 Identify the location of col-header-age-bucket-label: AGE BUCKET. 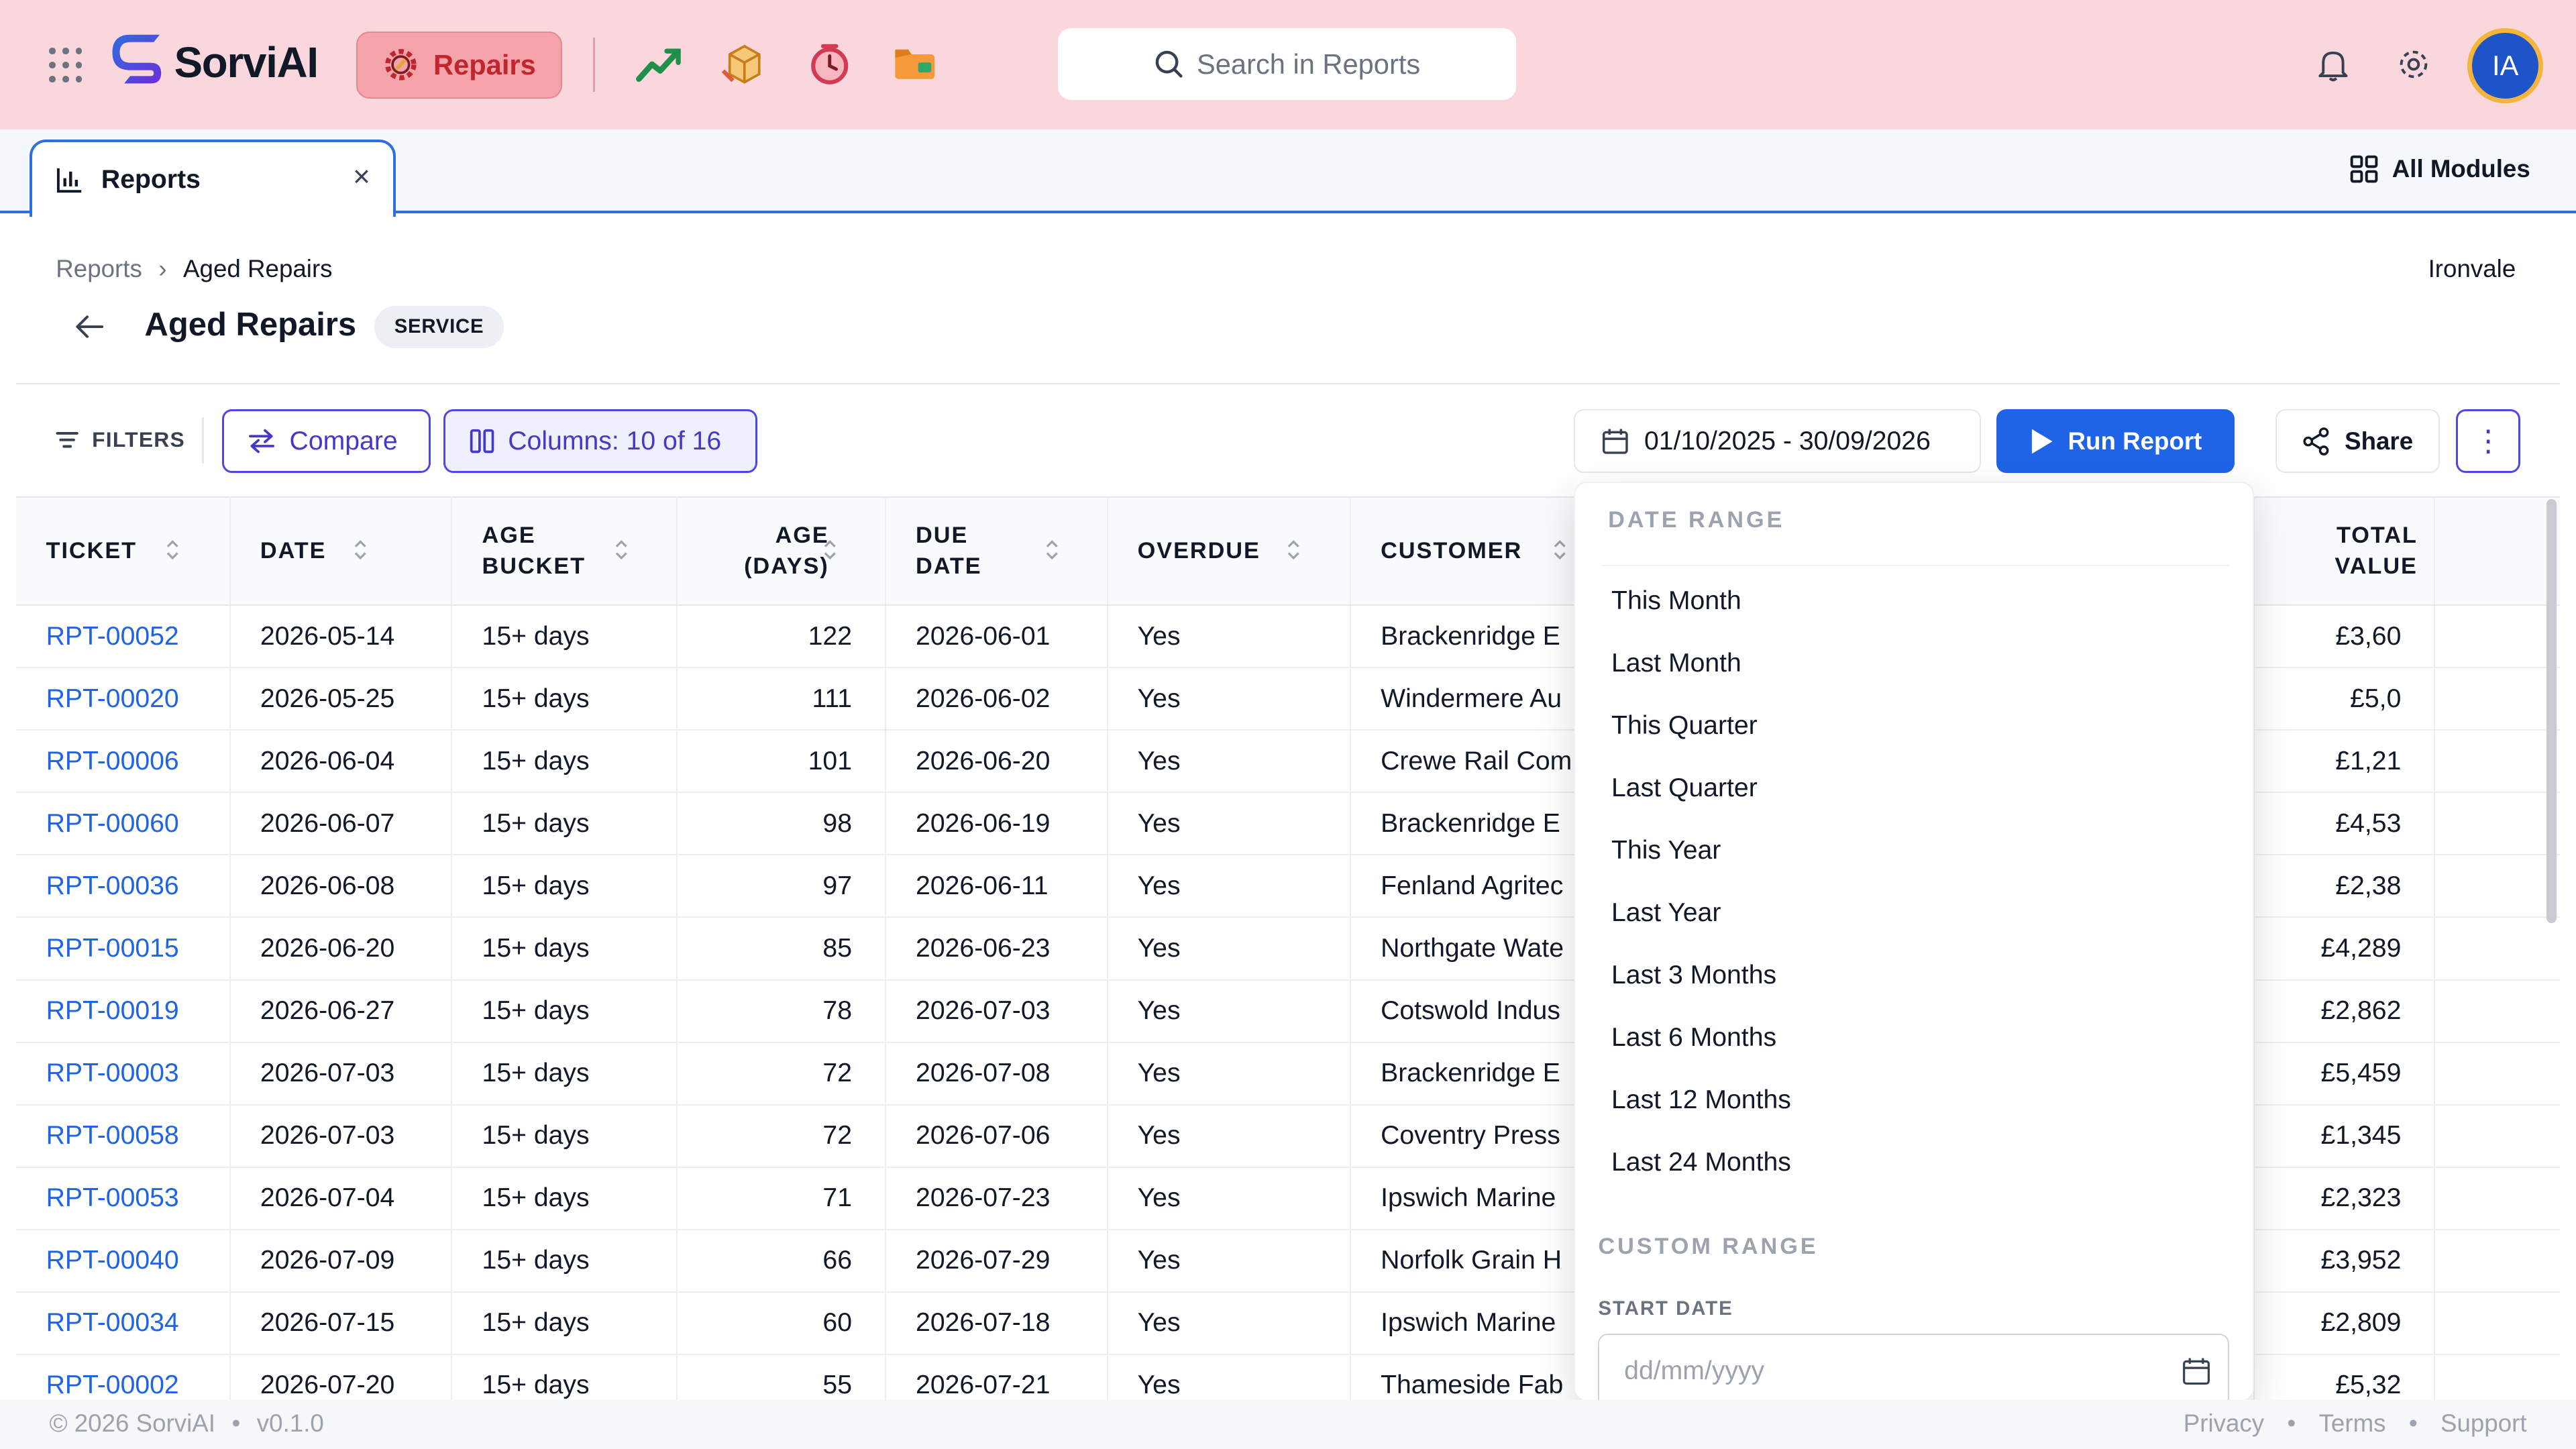
(534, 551).